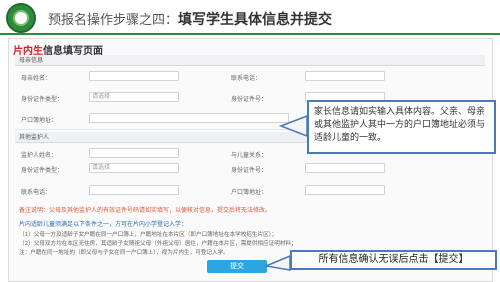  I want to click on mother-section-heading: 母亲信息, so click(250, 60).